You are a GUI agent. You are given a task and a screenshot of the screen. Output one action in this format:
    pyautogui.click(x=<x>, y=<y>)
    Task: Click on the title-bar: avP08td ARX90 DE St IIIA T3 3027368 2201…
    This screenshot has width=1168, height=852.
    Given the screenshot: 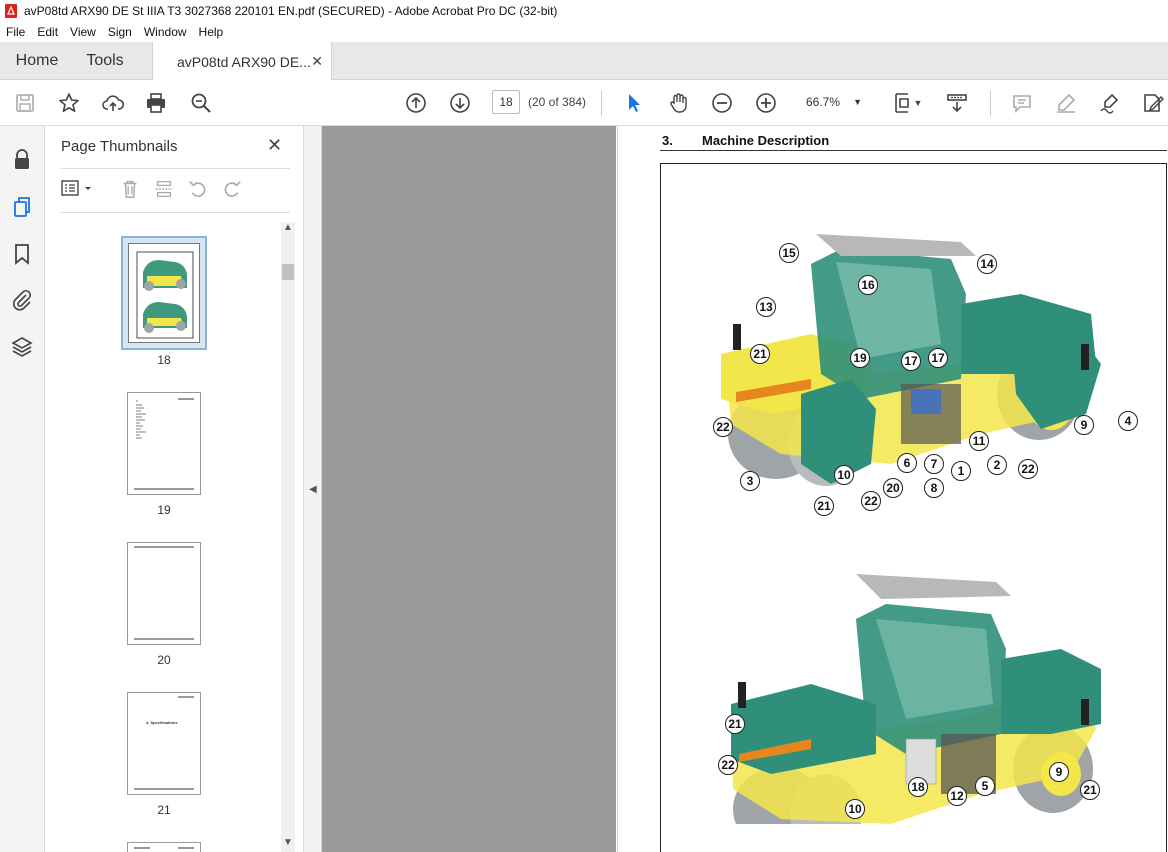 What is the action you would take?
    pyautogui.click(x=584, y=11)
    